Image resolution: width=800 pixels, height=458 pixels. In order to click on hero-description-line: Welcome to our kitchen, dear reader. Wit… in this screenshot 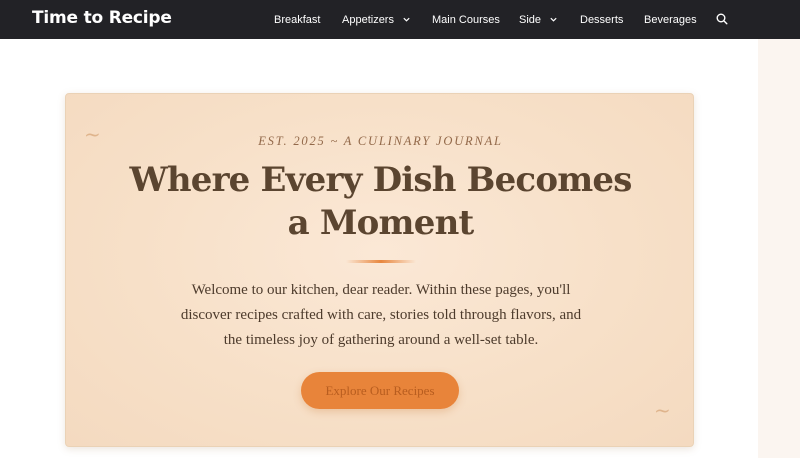, I will do `click(381, 290)`.